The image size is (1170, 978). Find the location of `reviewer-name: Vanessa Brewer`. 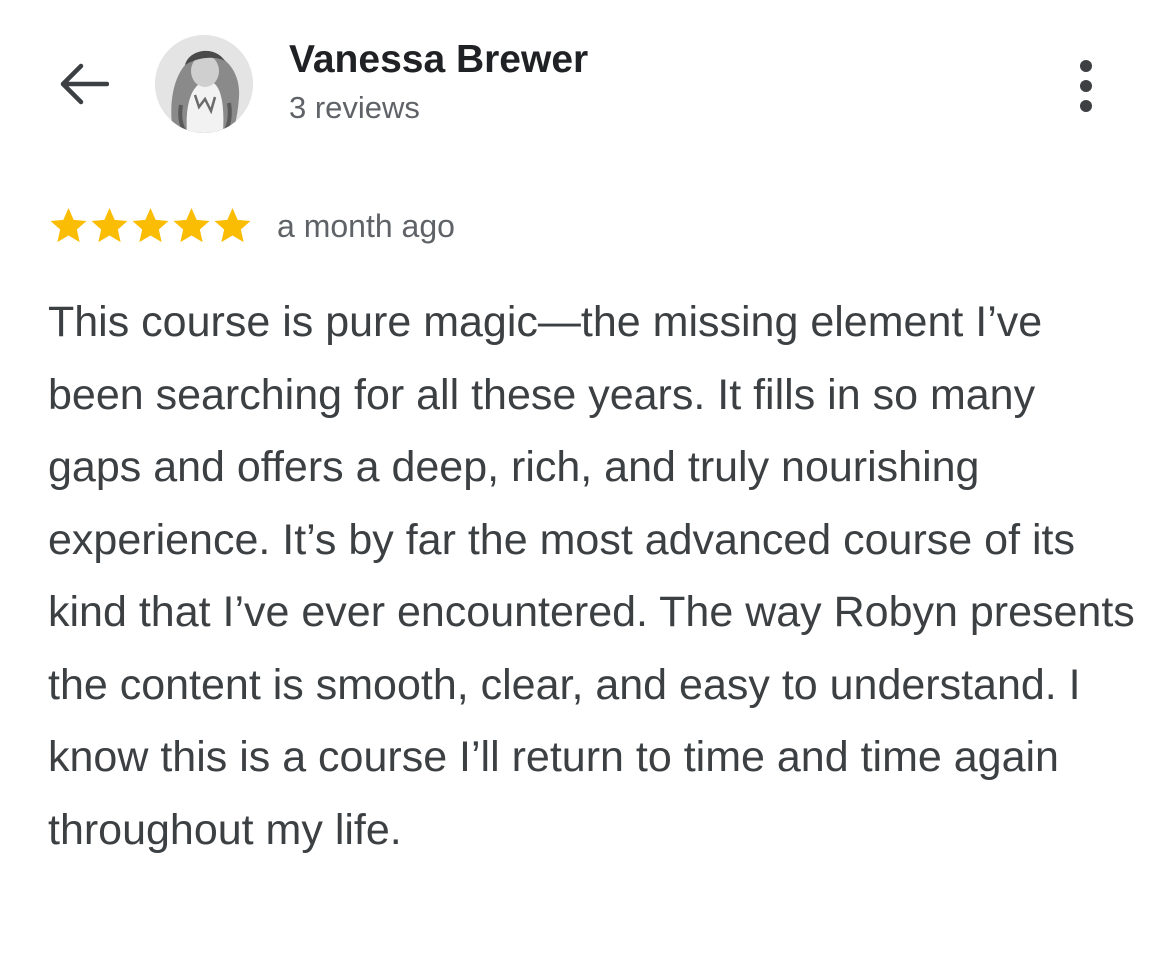

reviewer-name: Vanessa Brewer is located at coordinates (438, 60).